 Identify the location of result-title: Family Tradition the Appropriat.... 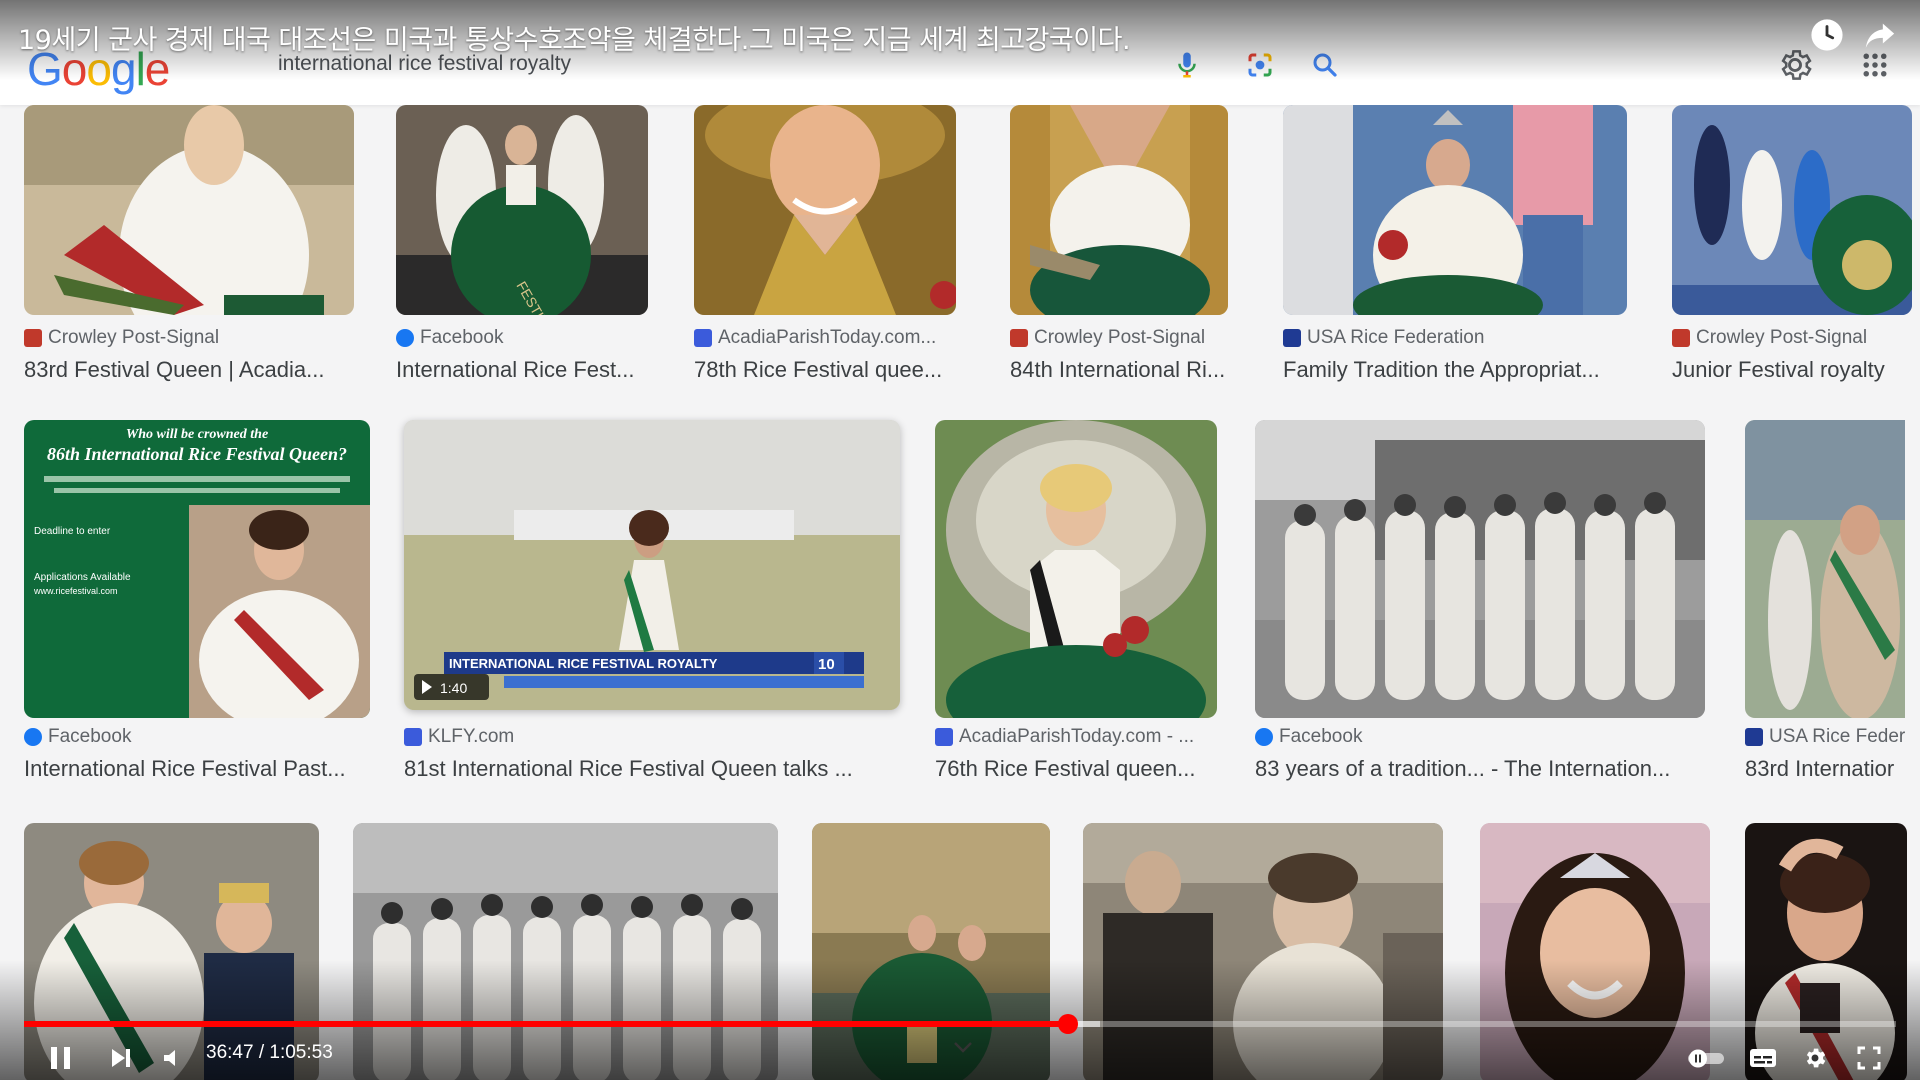
(1455, 370).